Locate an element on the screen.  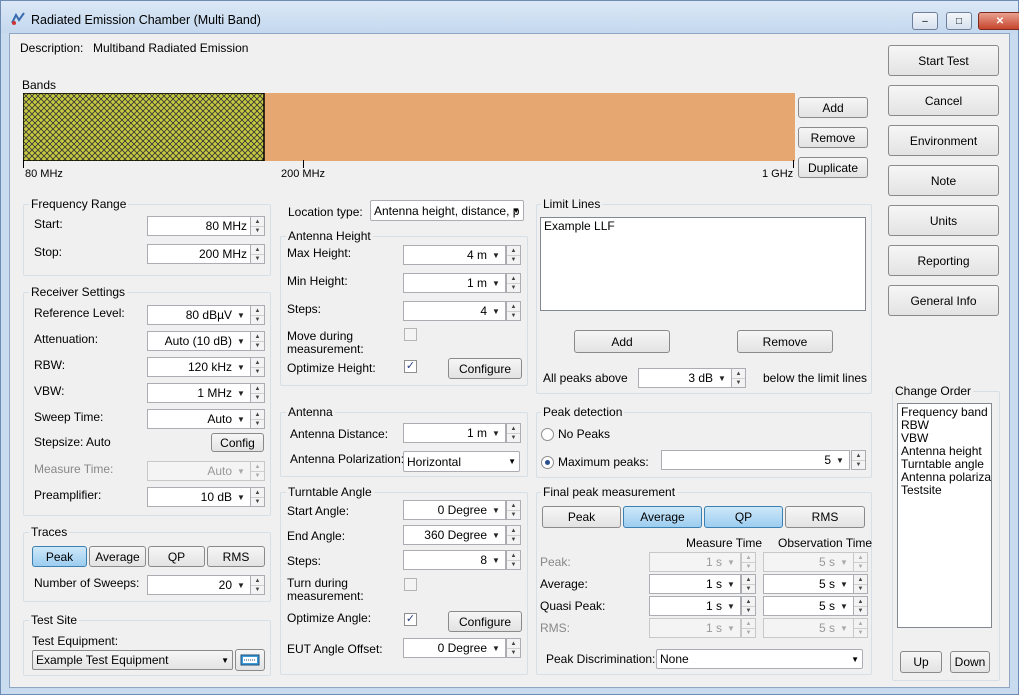
minimize-button: – is located at coordinates (925, 21).